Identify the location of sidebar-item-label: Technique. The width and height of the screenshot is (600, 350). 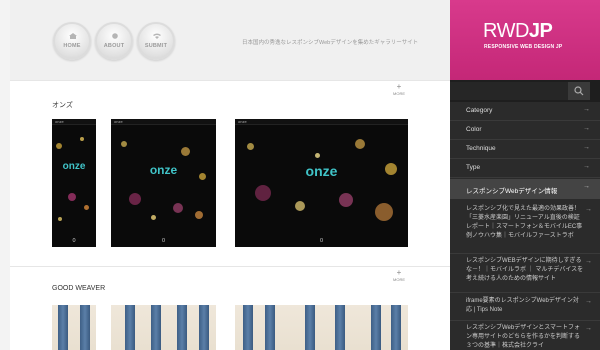
(481, 148).